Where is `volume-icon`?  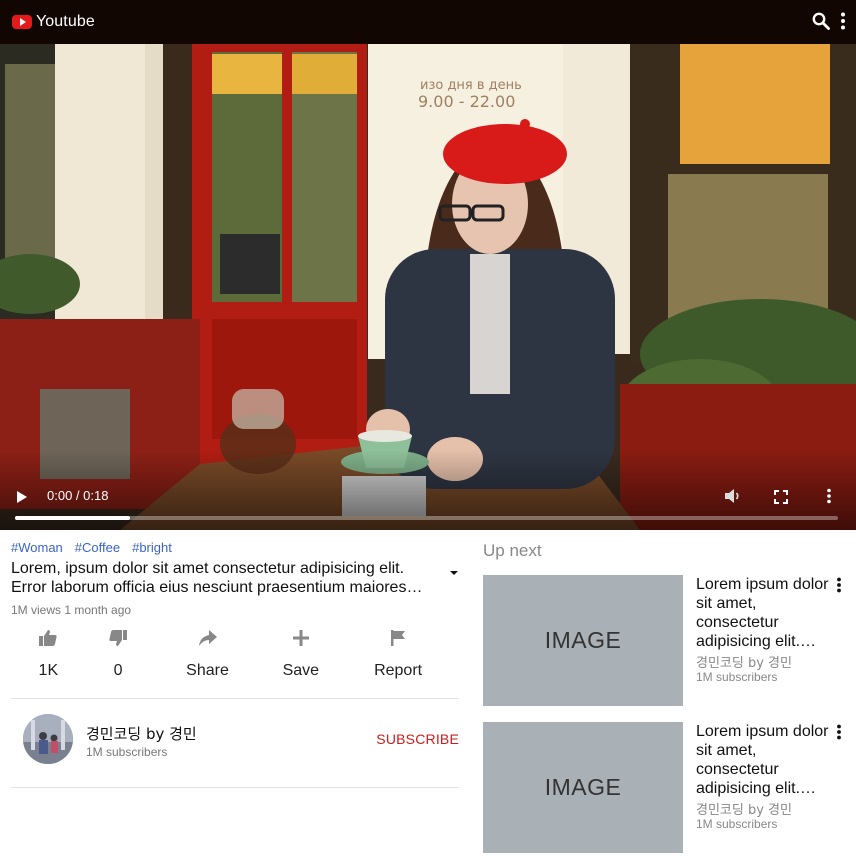 volume-icon is located at coordinates (733, 498).